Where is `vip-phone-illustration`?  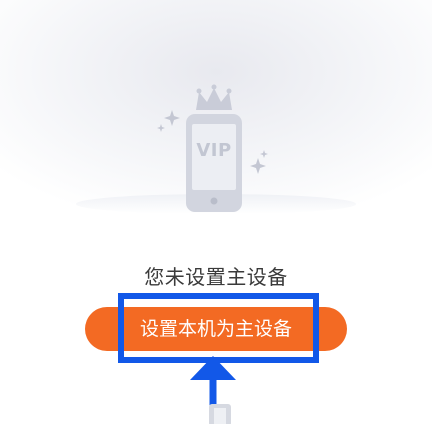 vip-phone-illustration is located at coordinates (212, 148).